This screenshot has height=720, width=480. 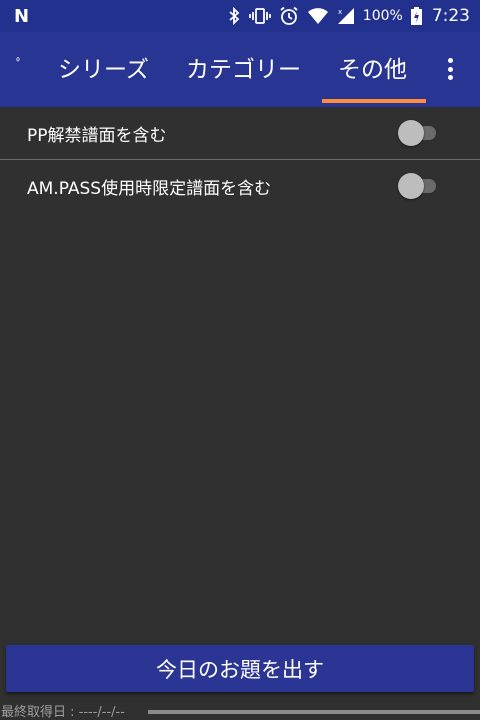 I want to click on tab-selected-indicator, so click(x=374, y=101).